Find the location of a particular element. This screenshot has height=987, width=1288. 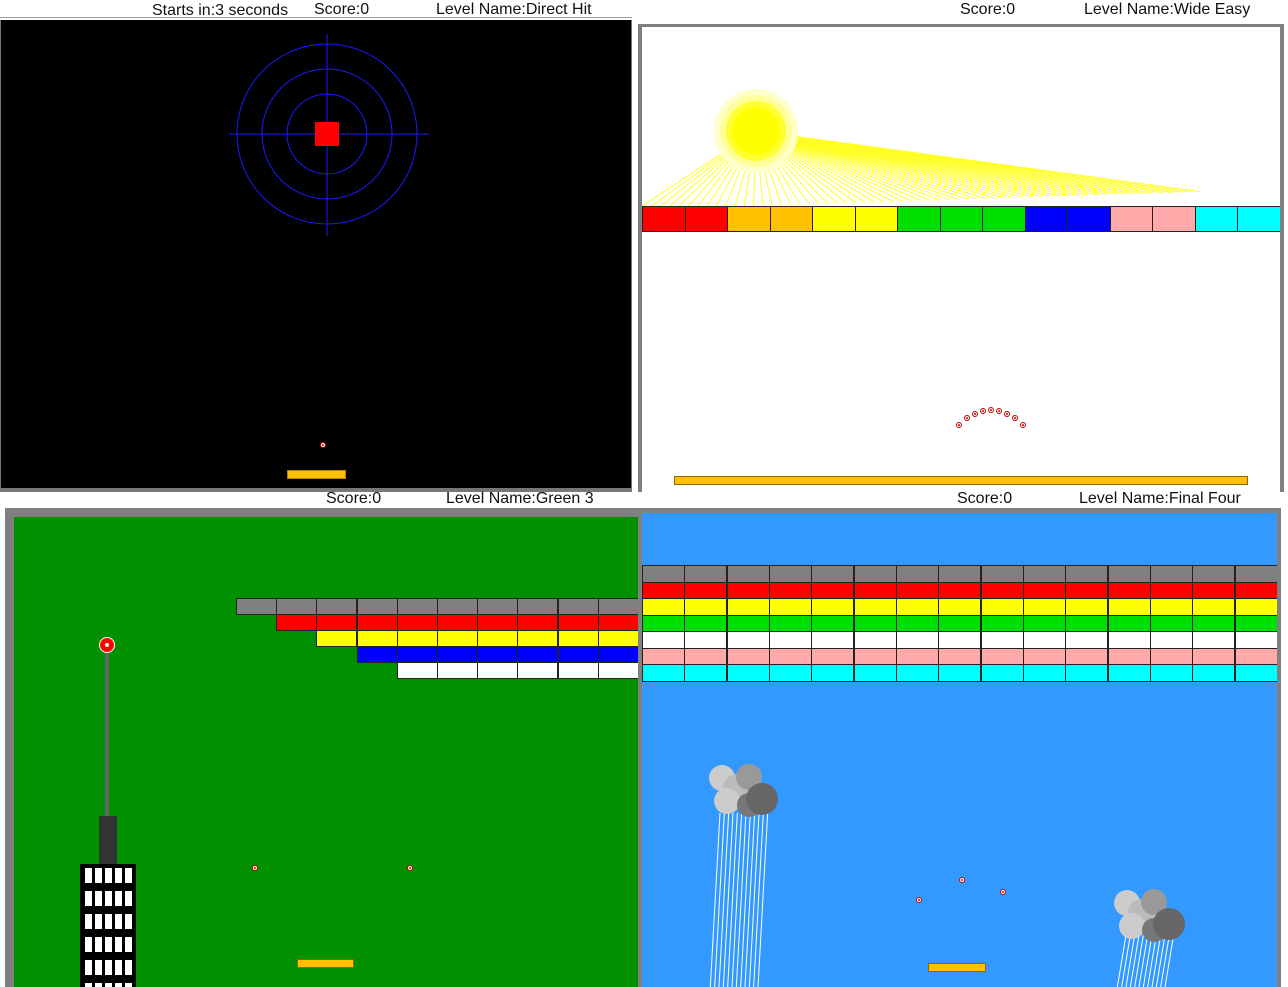

level-name-text: Level Name:Final Four is located at coordinates (1160, 498).